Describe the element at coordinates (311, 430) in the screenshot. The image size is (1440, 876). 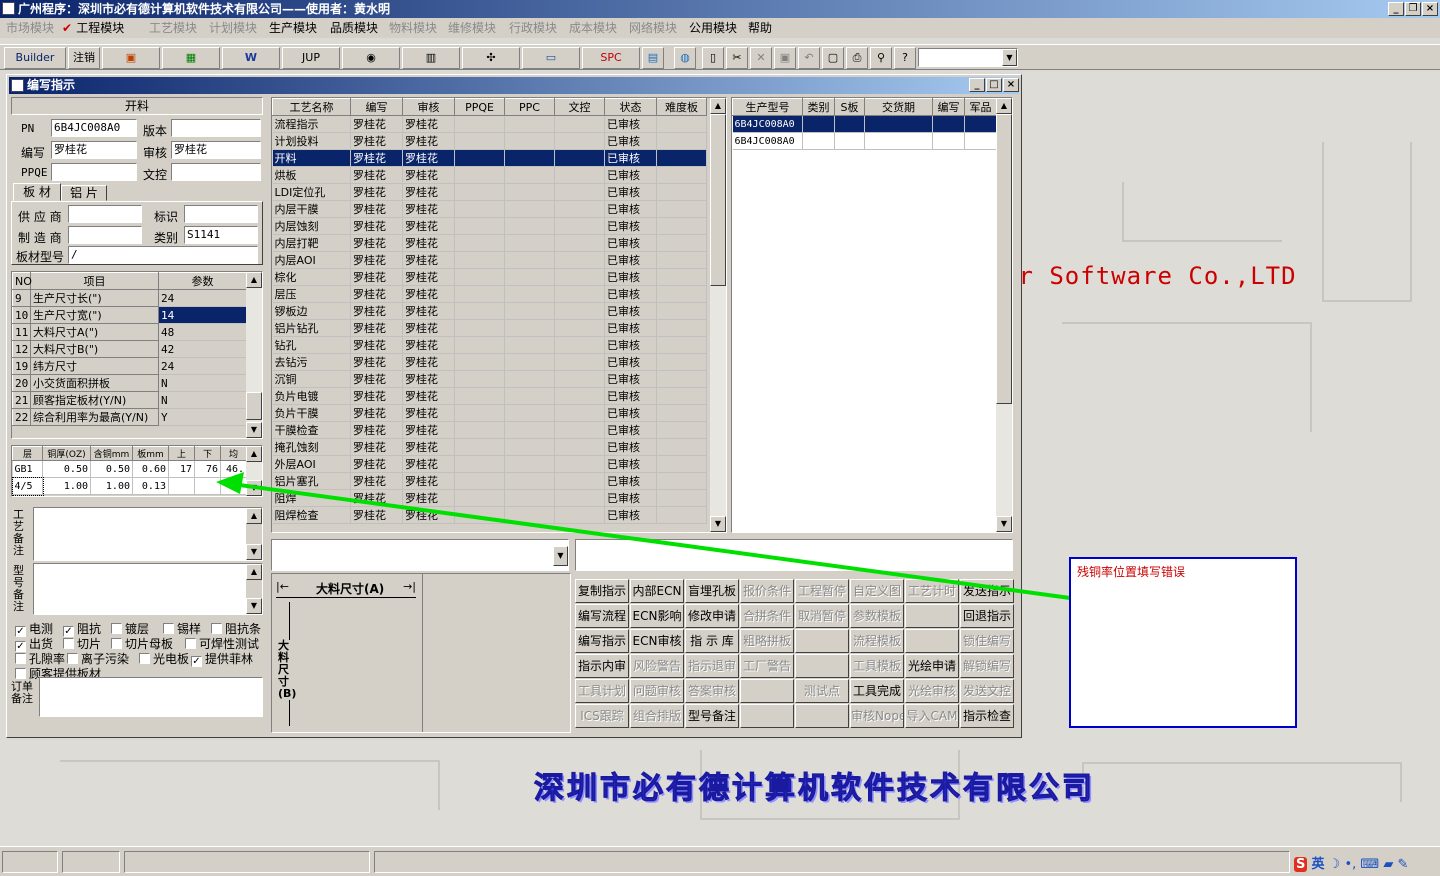
I see `process-cell: 干膜检查` at that location.